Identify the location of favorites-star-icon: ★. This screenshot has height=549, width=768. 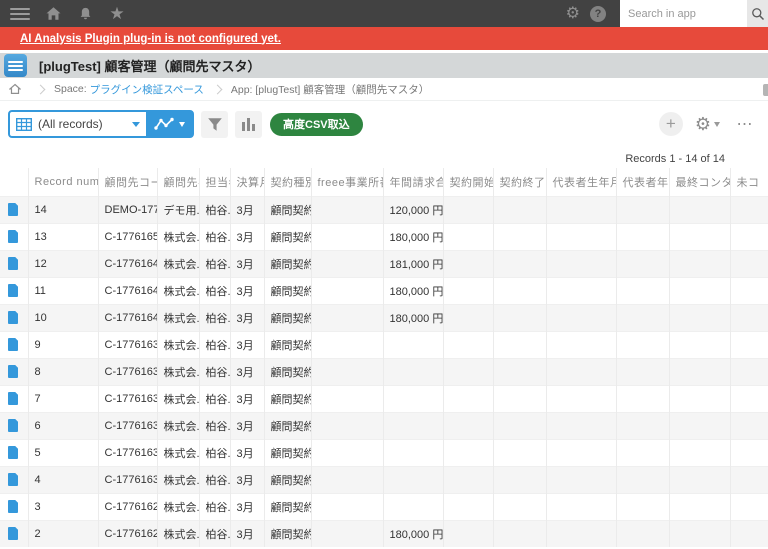
(117, 13).